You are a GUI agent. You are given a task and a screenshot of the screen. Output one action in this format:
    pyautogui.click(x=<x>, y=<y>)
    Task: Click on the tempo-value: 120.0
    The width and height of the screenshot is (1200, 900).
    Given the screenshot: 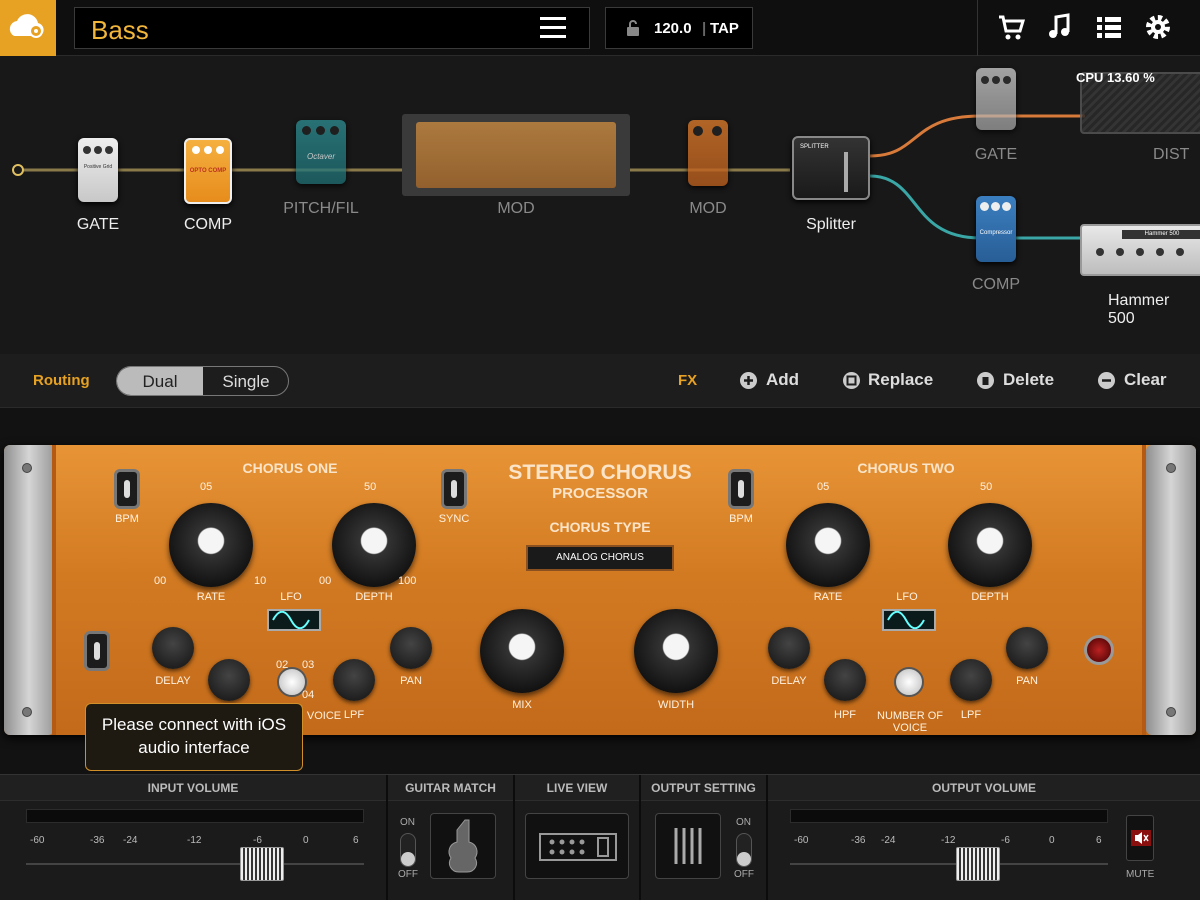 What is the action you would take?
    pyautogui.click(x=673, y=28)
    